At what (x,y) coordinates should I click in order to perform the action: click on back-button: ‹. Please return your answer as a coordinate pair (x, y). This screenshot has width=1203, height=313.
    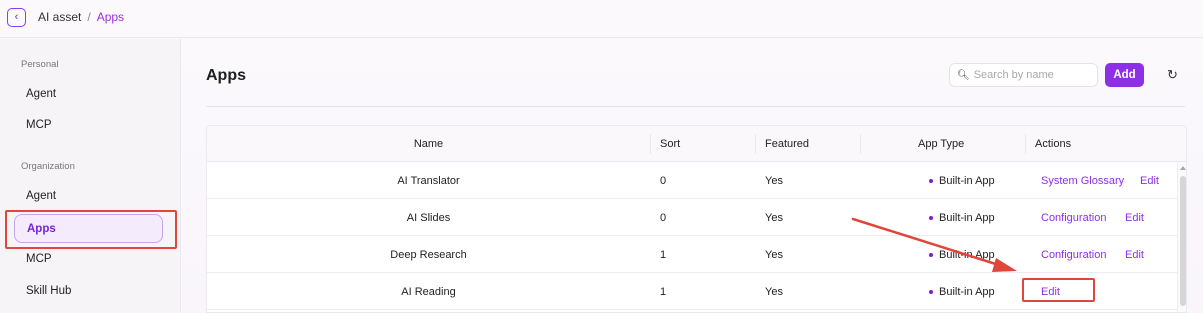
    Looking at the image, I should click on (16, 17).